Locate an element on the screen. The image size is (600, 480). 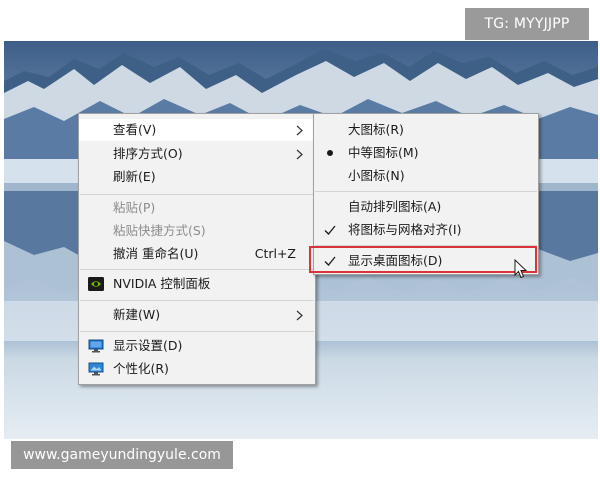
menu-item-undo-rename: 撤消 重命名(U) Ctrl+Z is located at coordinates (197, 254).